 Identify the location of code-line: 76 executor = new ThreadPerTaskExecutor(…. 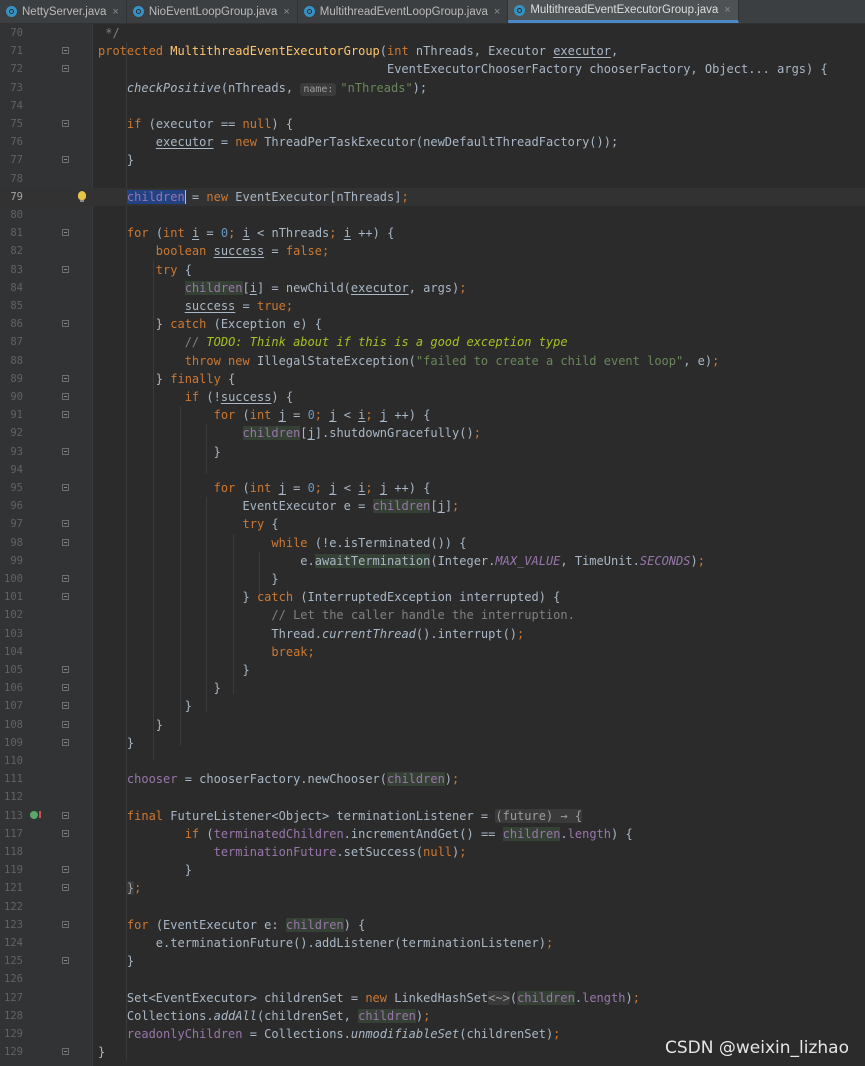
(432, 142).